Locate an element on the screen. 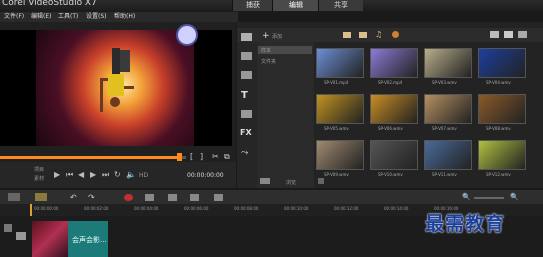 Image resolution: width=543 pixels, height=257 pixels. transition-icon is located at coordinates (246, 75).